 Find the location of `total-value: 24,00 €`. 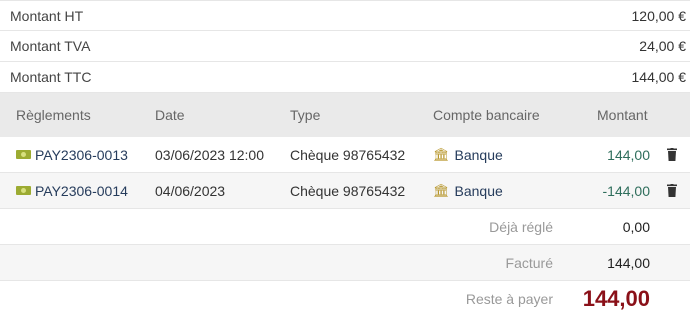

total-value: 24,00 € is located at coordinates (662, 46).